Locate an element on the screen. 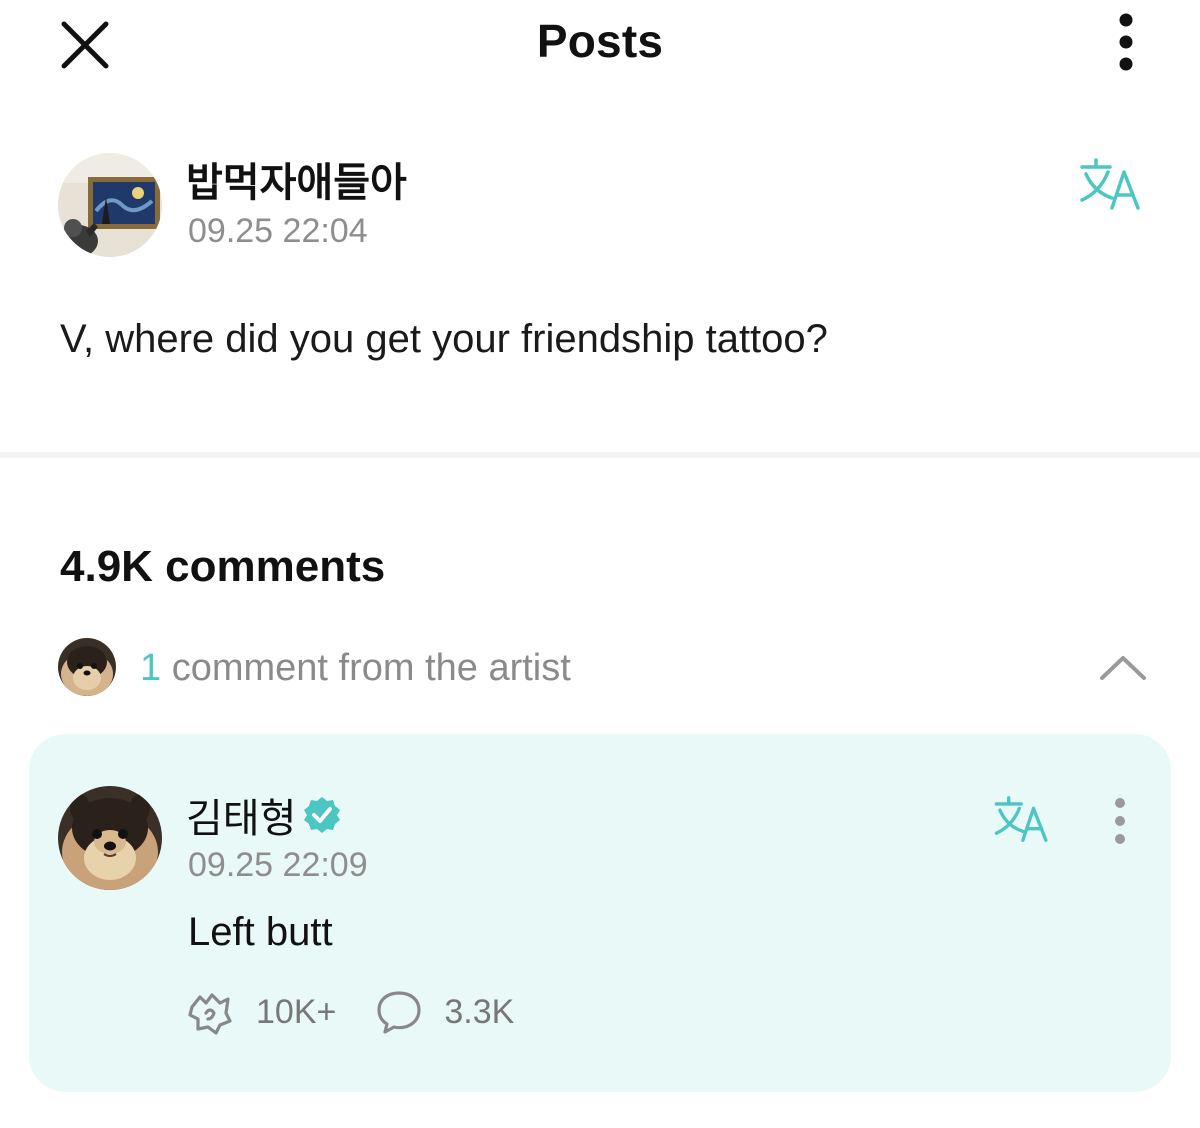 This screenshot has height=1128, width=1200. more-options-button is located at coordinates (1126, 43).